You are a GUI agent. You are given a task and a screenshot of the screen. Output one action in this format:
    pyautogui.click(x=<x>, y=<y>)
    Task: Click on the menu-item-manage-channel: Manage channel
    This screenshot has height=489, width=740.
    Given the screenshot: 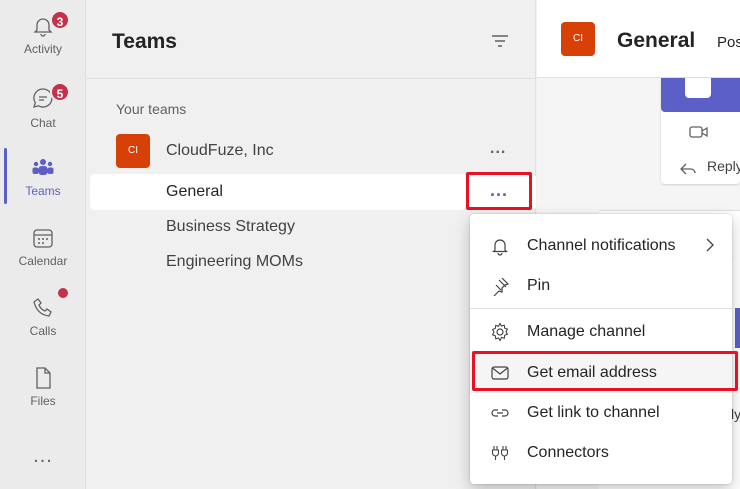 What is the action you would take?
    pyautogui.click(x=601, y=332)
    